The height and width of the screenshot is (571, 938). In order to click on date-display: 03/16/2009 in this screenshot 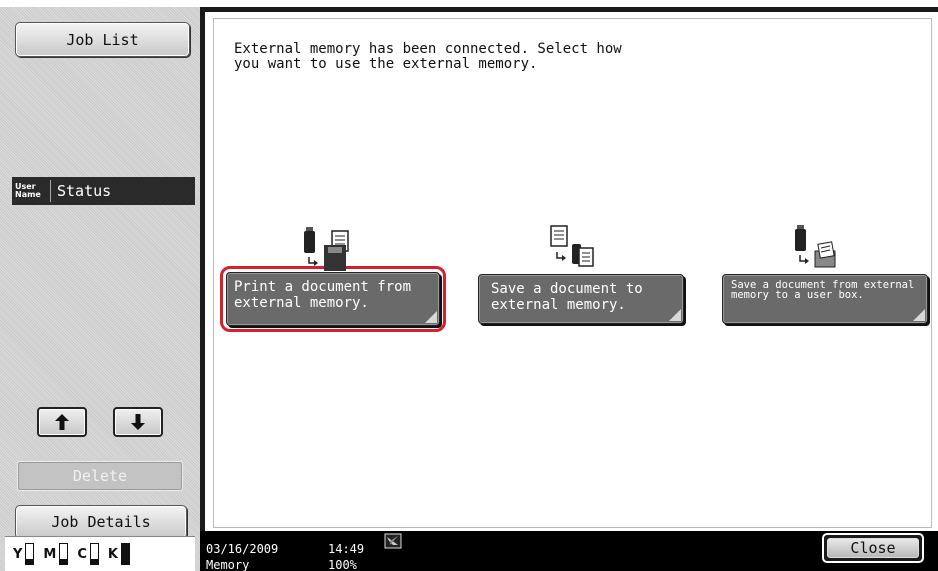, I will do `click(242, 549)`.